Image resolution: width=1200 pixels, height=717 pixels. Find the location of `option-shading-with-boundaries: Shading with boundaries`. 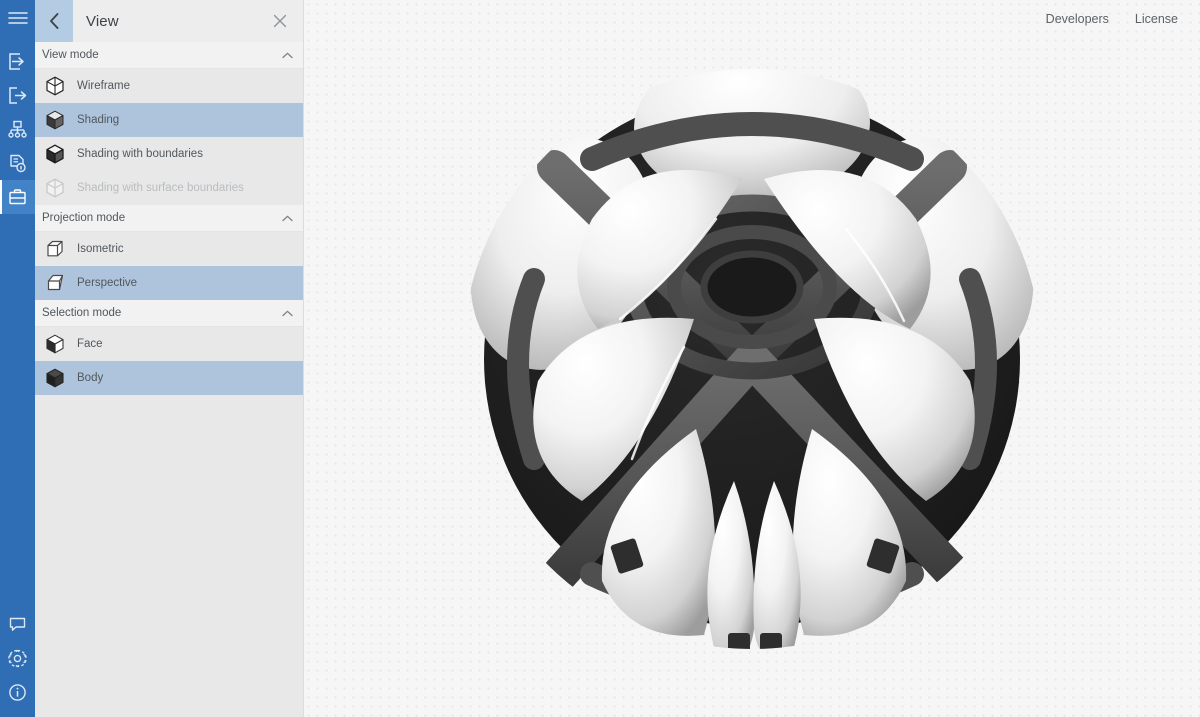

option-shading-with-boundaries: Shading with boundaries is located at coordinates (169, 154).